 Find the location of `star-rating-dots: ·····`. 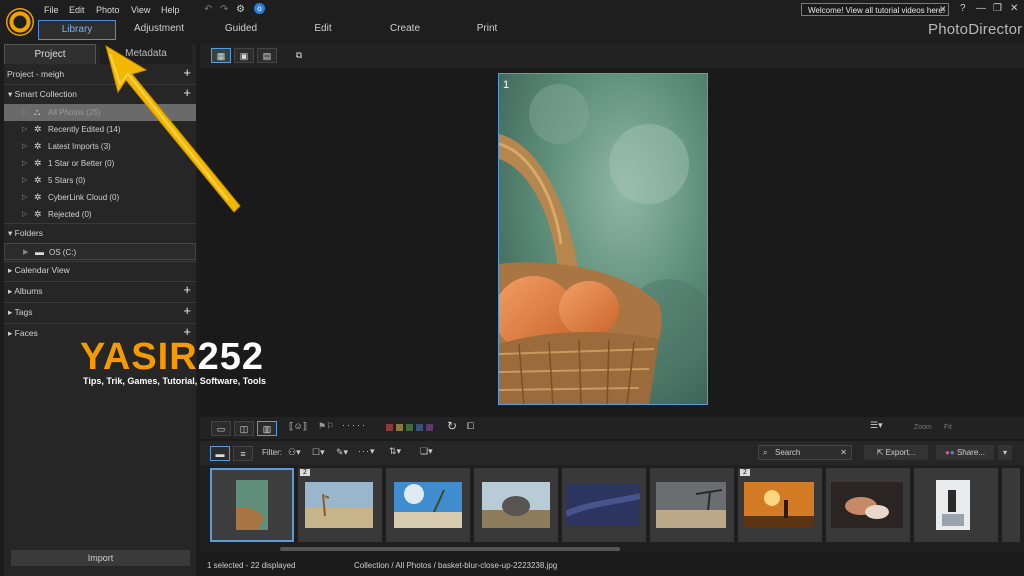

star-rating-dots: ····· is located at coordinates (354, 425).